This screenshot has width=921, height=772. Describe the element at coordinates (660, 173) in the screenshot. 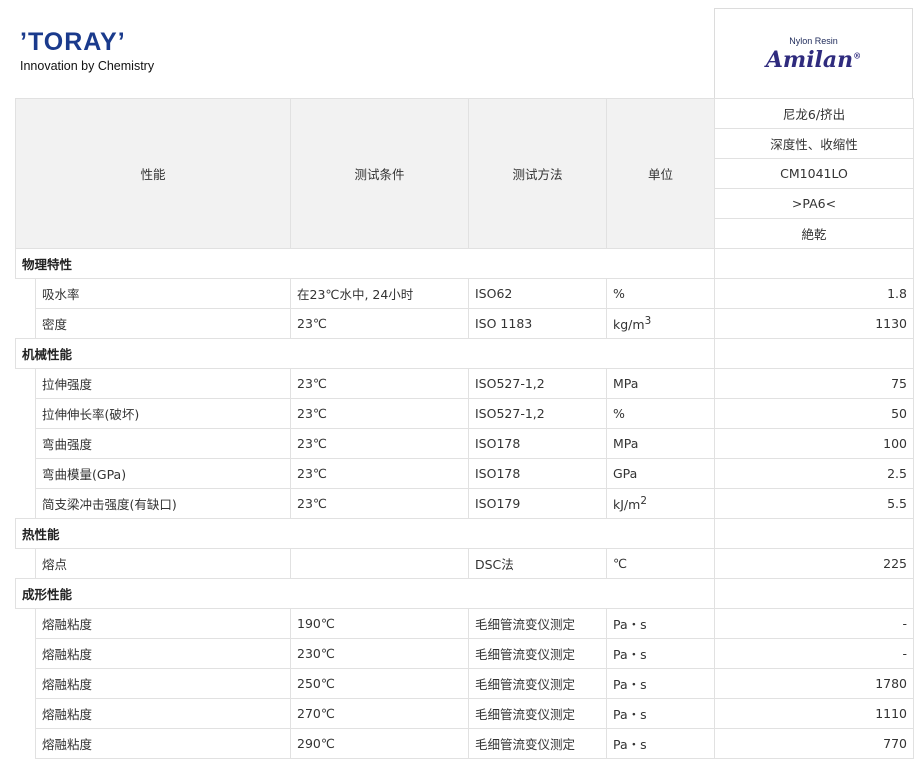

I see `header-unit: 单位` at that location.